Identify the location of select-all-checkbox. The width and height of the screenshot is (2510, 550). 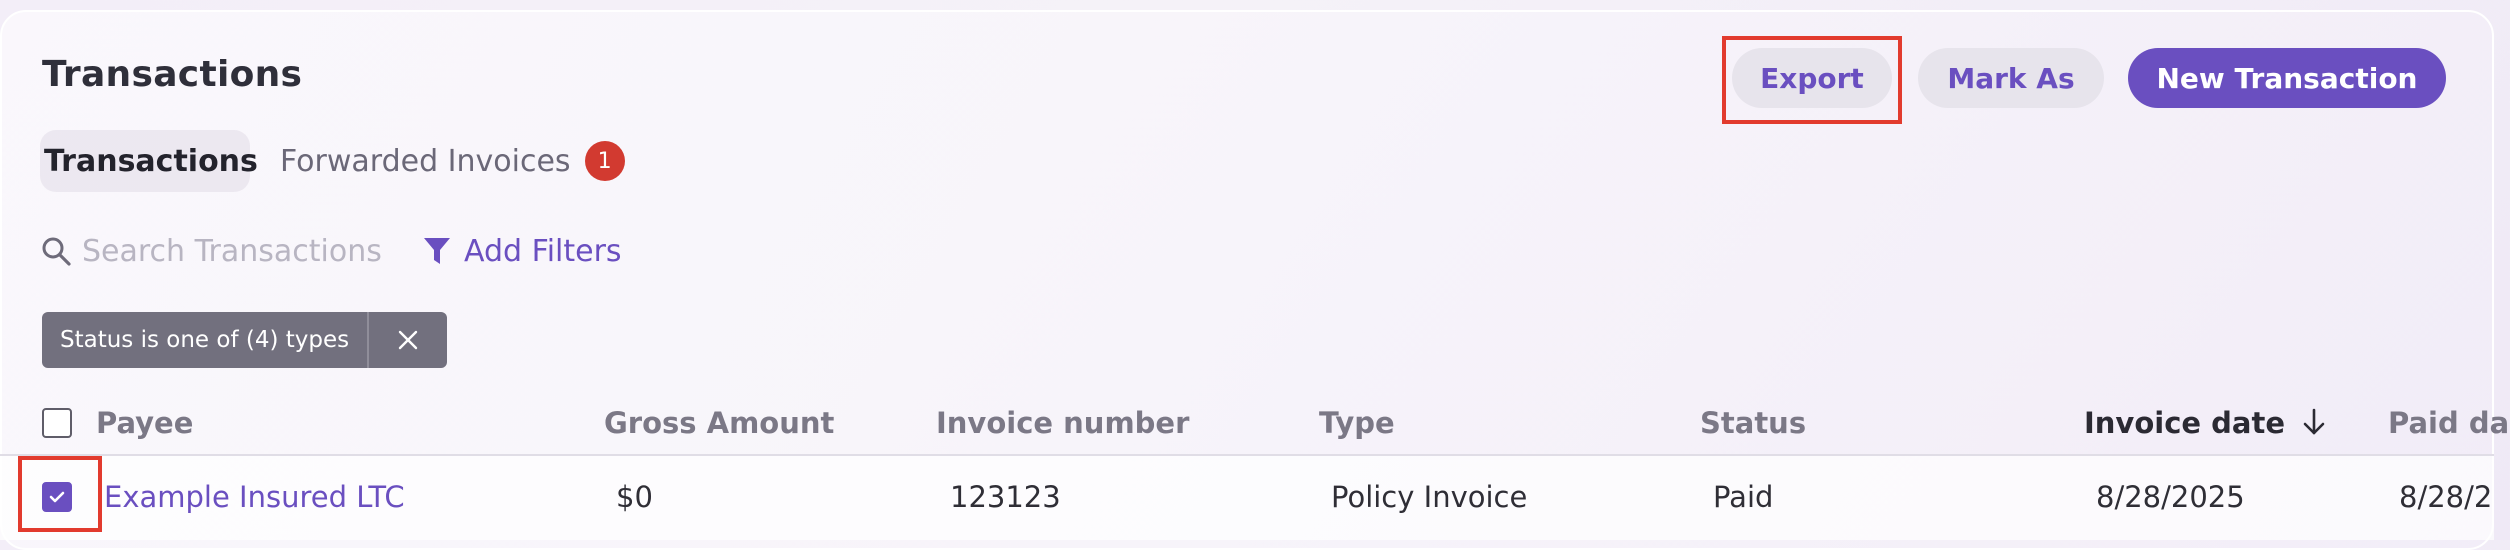
(57, 423).